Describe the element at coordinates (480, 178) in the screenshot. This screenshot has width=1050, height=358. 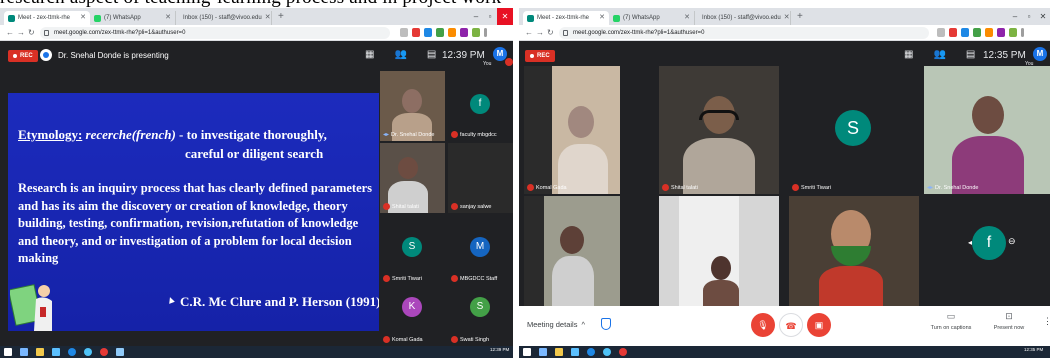
I see `participant-tile: sanjay salwe` at that location.